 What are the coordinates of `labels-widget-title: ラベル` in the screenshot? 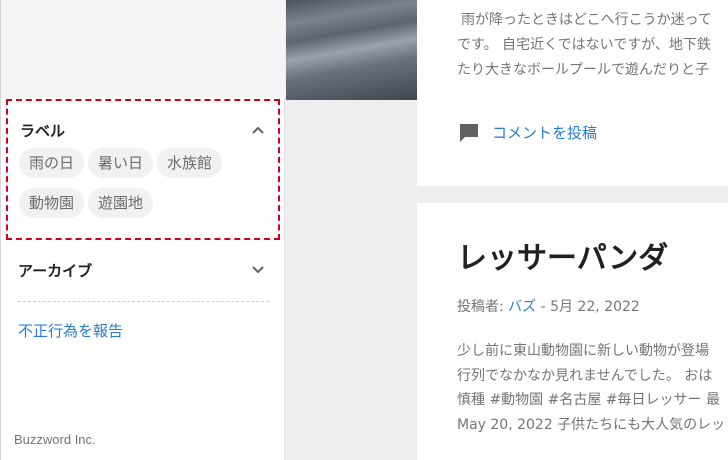 It's located at (42, 130).